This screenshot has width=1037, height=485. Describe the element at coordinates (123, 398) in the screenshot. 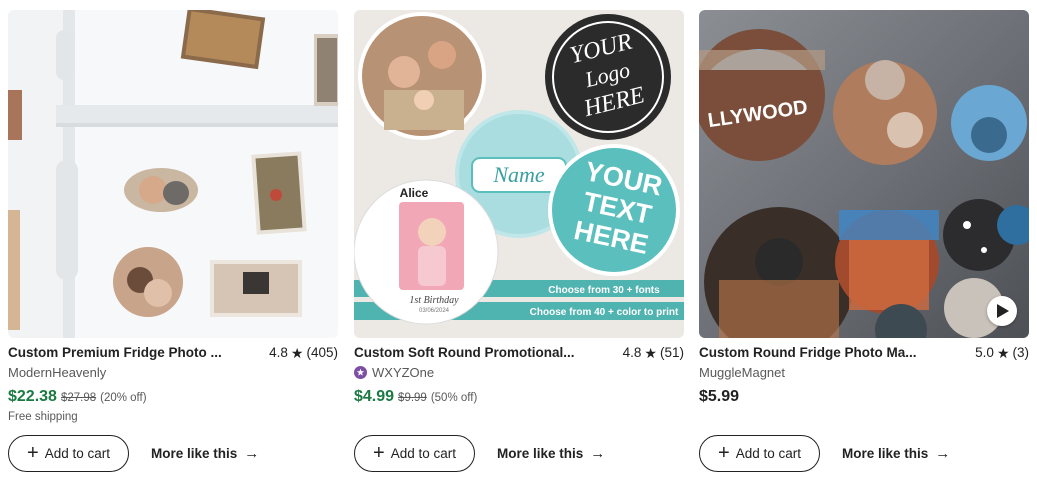

I see `discount-label: (20% off)` at that location.